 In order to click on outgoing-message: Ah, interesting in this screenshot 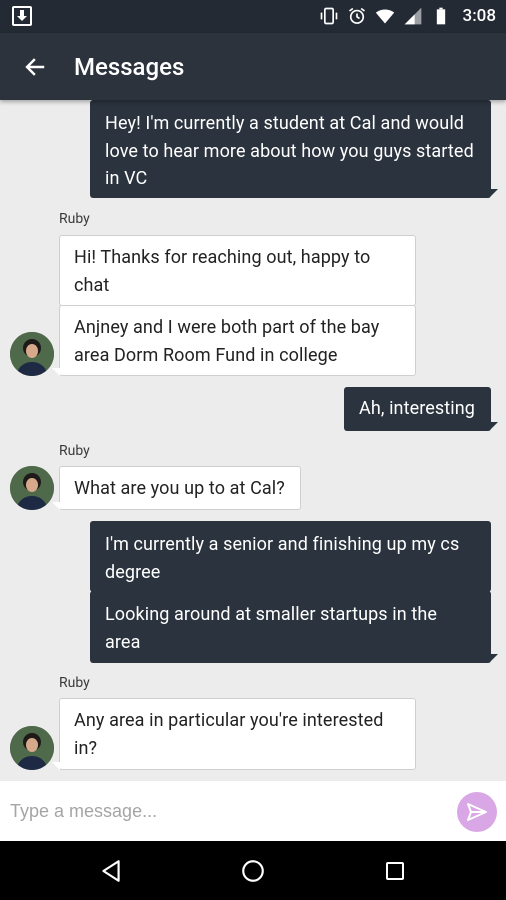, I will do `click(417, 409)`.